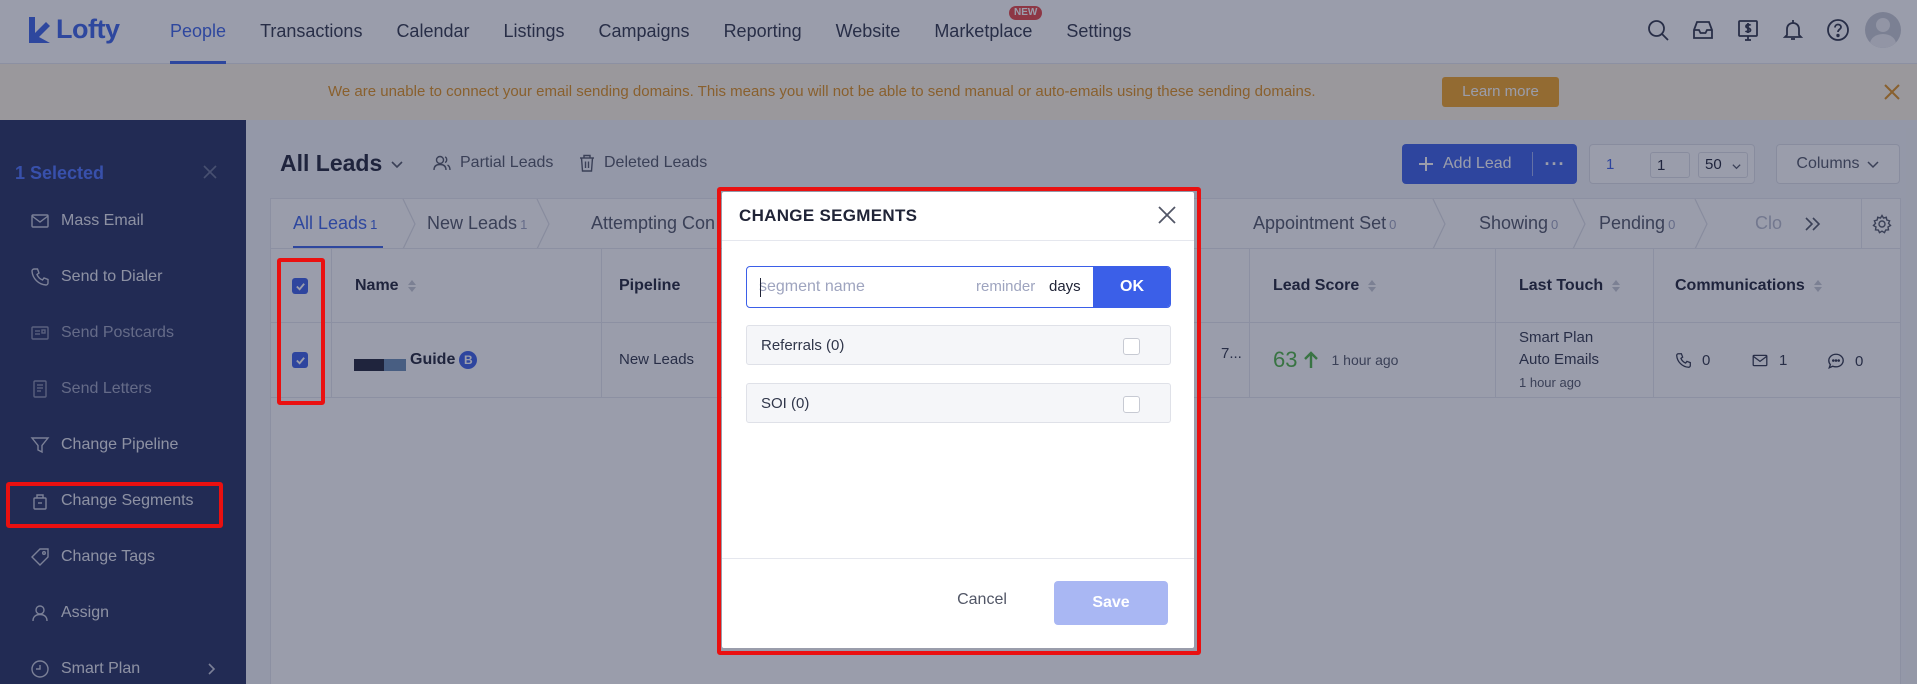 This screenshot has height=684, width=1917. Describe the element at coordinates (114, 505) in the screenshot. I see `highlight-change-segments` at that location.